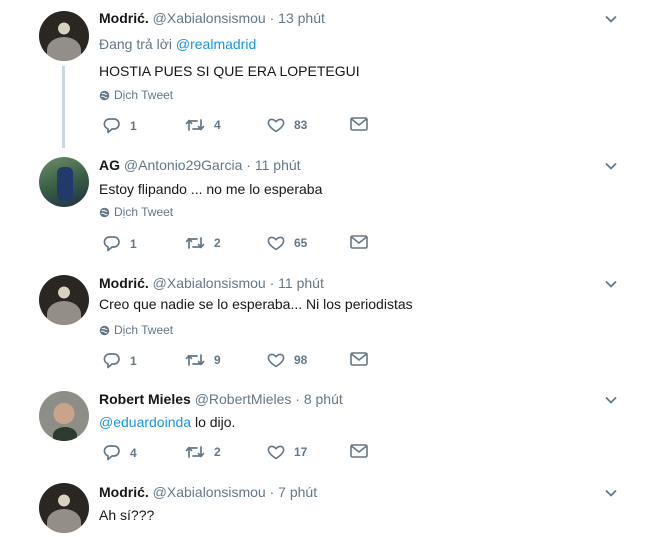  What do you see at coordinates (323, 399) in the screenshot?
I see `timestamp: 8 phút` at bounding box center [323, 399].